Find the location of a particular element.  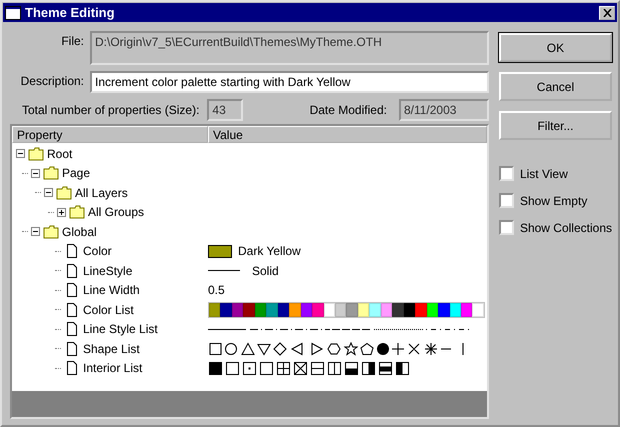

description-label: Description: is located at coordinates (52, 80).